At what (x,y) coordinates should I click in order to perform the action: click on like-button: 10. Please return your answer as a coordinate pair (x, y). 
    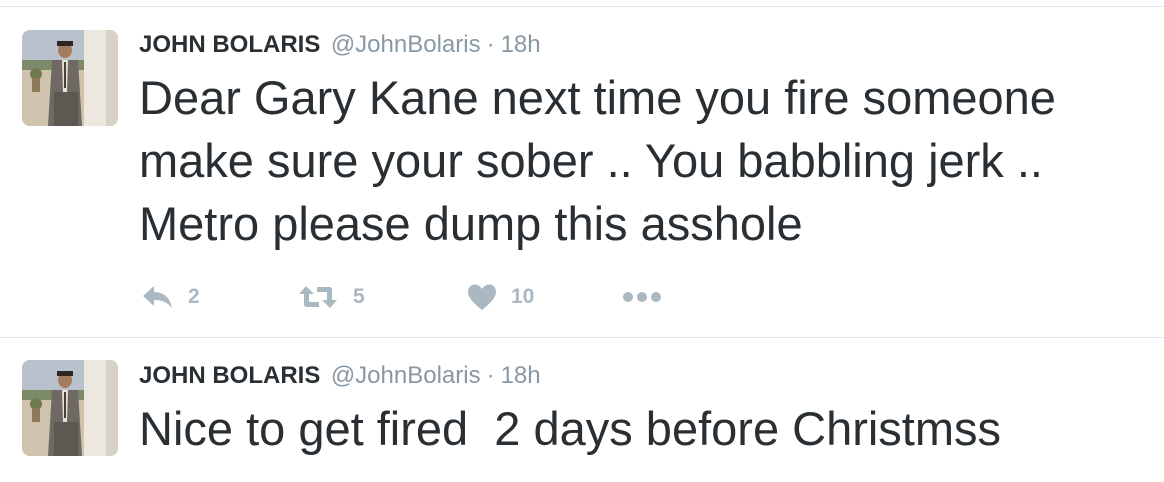
    Looking at the image, I should click on (500, 297).